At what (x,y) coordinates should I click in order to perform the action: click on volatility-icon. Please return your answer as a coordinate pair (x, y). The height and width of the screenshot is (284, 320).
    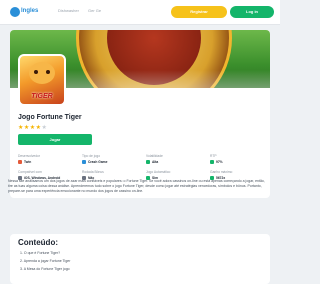
    Looking at the image, I should click on (148, 162).